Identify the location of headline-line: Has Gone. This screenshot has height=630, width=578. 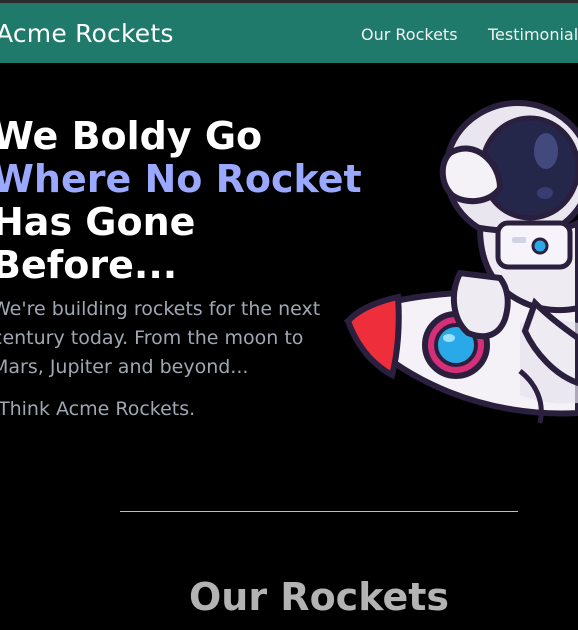
(98, 222).